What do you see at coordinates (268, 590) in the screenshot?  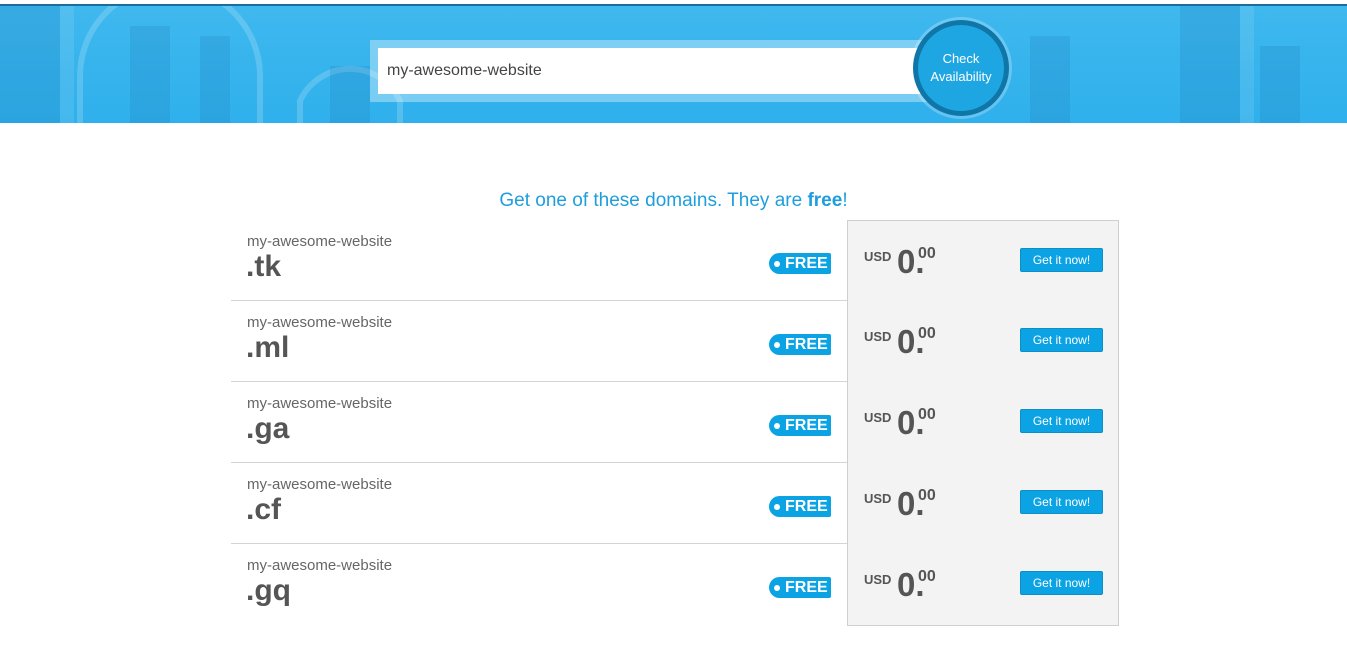 I see `domain-tld: .gq` at bounding box center [268, 590].